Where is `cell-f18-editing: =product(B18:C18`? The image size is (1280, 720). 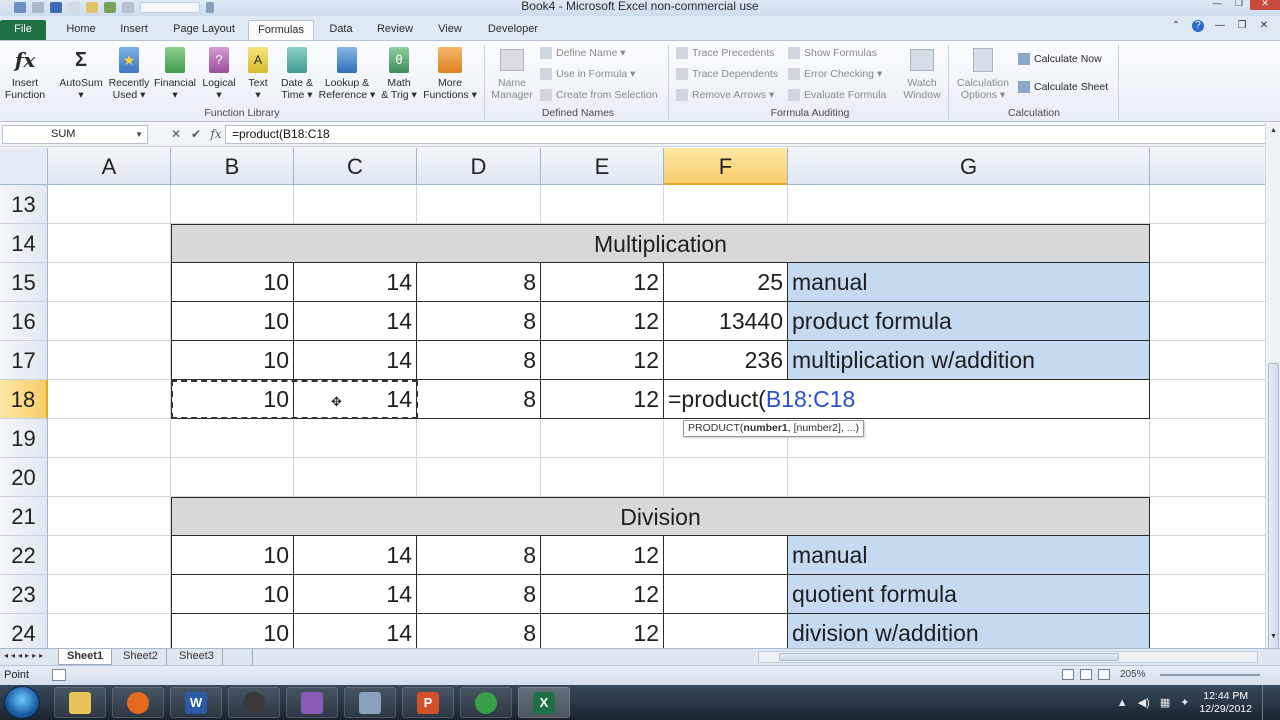 cell-f18-editing: =product(B18:C18 is located at coordinates (907, 399).